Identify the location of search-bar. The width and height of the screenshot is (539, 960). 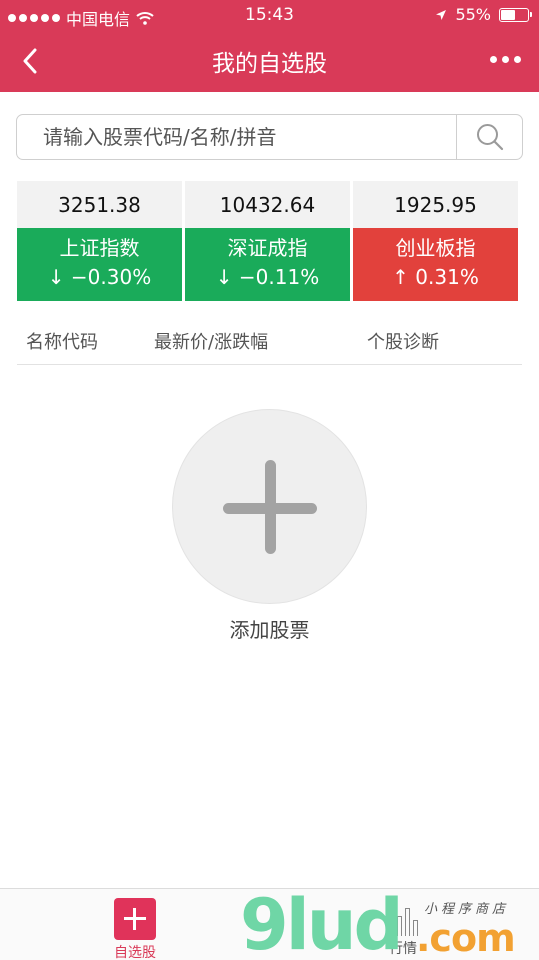
(269, 137).